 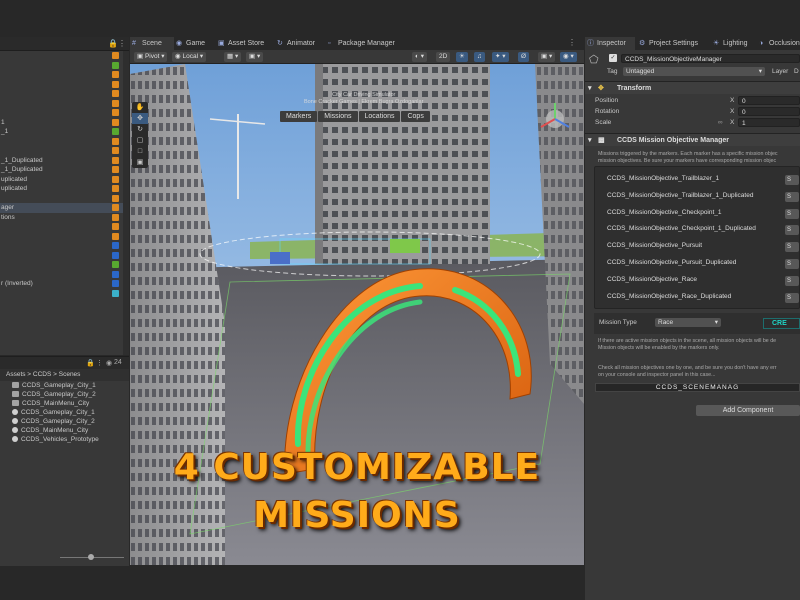 I want to click on hierarchy-row-label: ager, so click(x=8, y=207).